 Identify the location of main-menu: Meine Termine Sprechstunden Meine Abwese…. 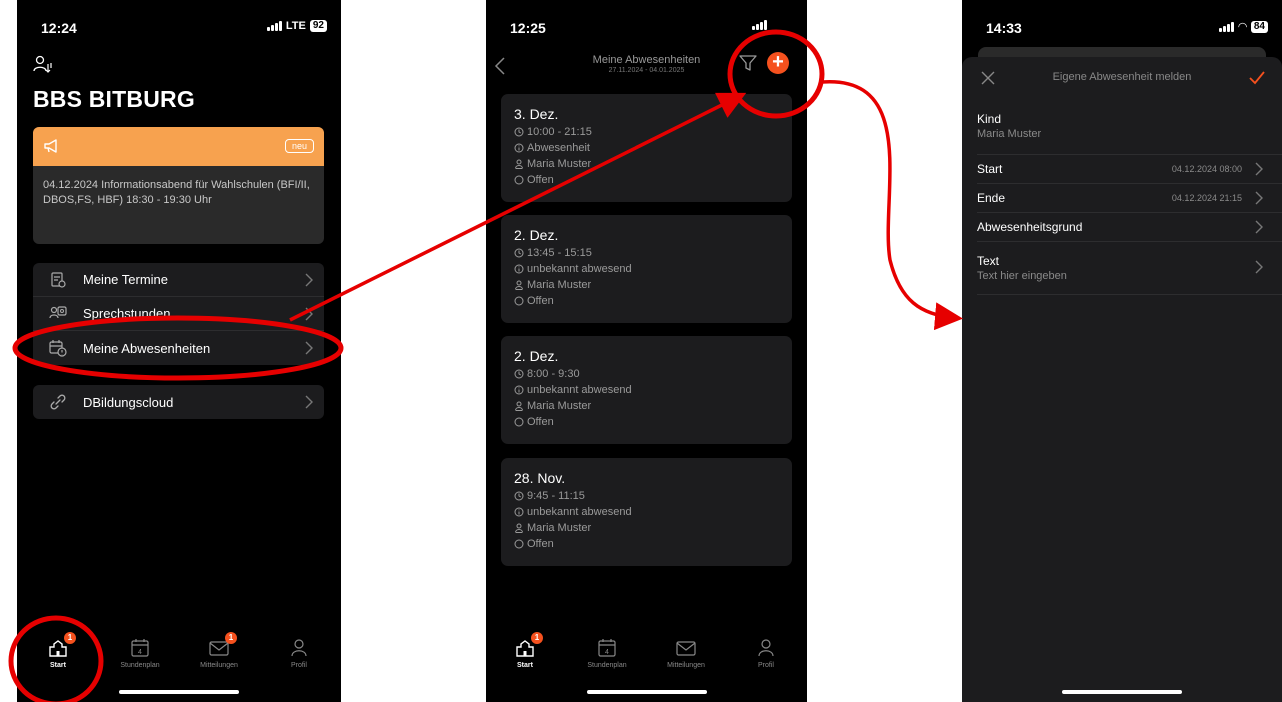
(178, 314).